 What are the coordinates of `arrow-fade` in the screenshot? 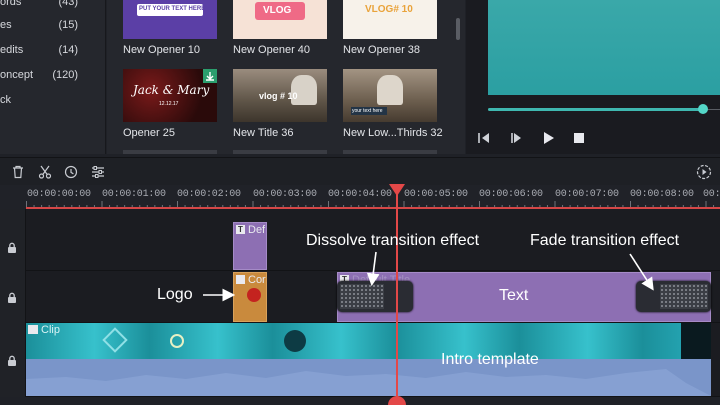 It's located at (641, 272).